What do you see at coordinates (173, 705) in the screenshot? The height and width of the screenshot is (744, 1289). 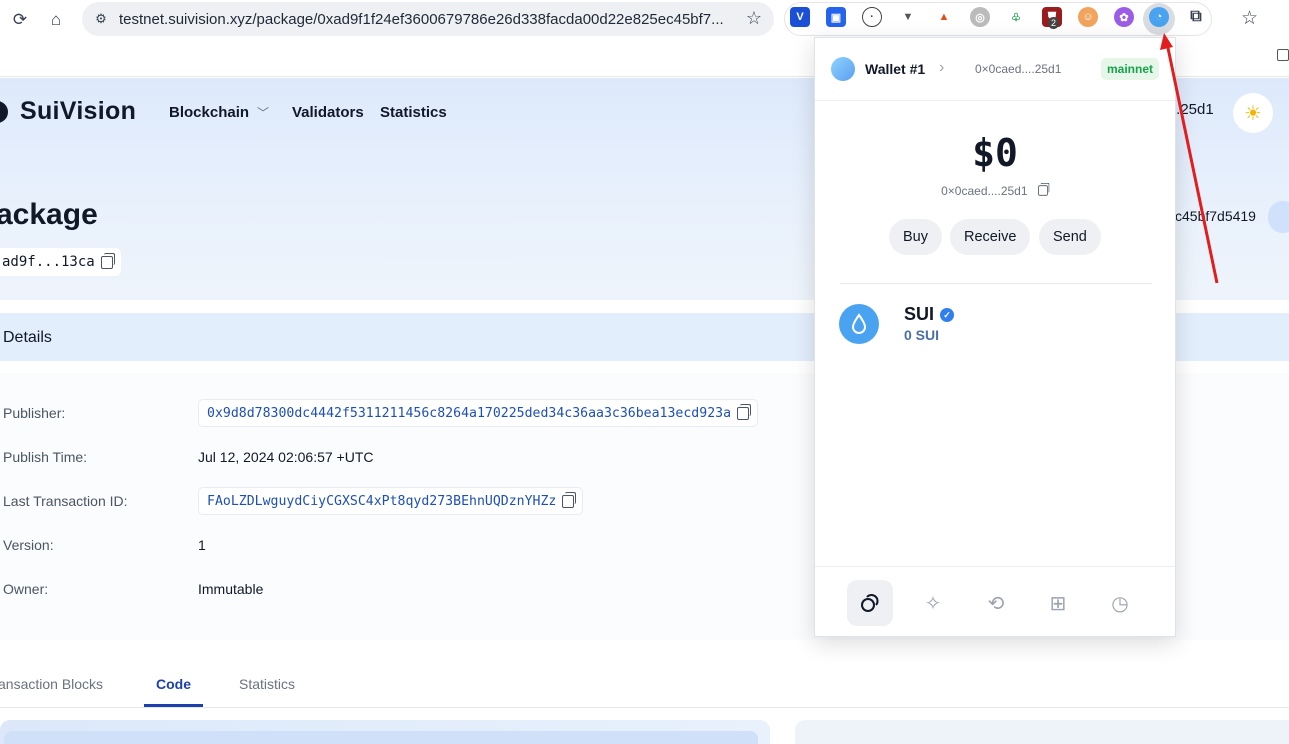 I see `active-tab-indicator` at bounding box center [173, 705].